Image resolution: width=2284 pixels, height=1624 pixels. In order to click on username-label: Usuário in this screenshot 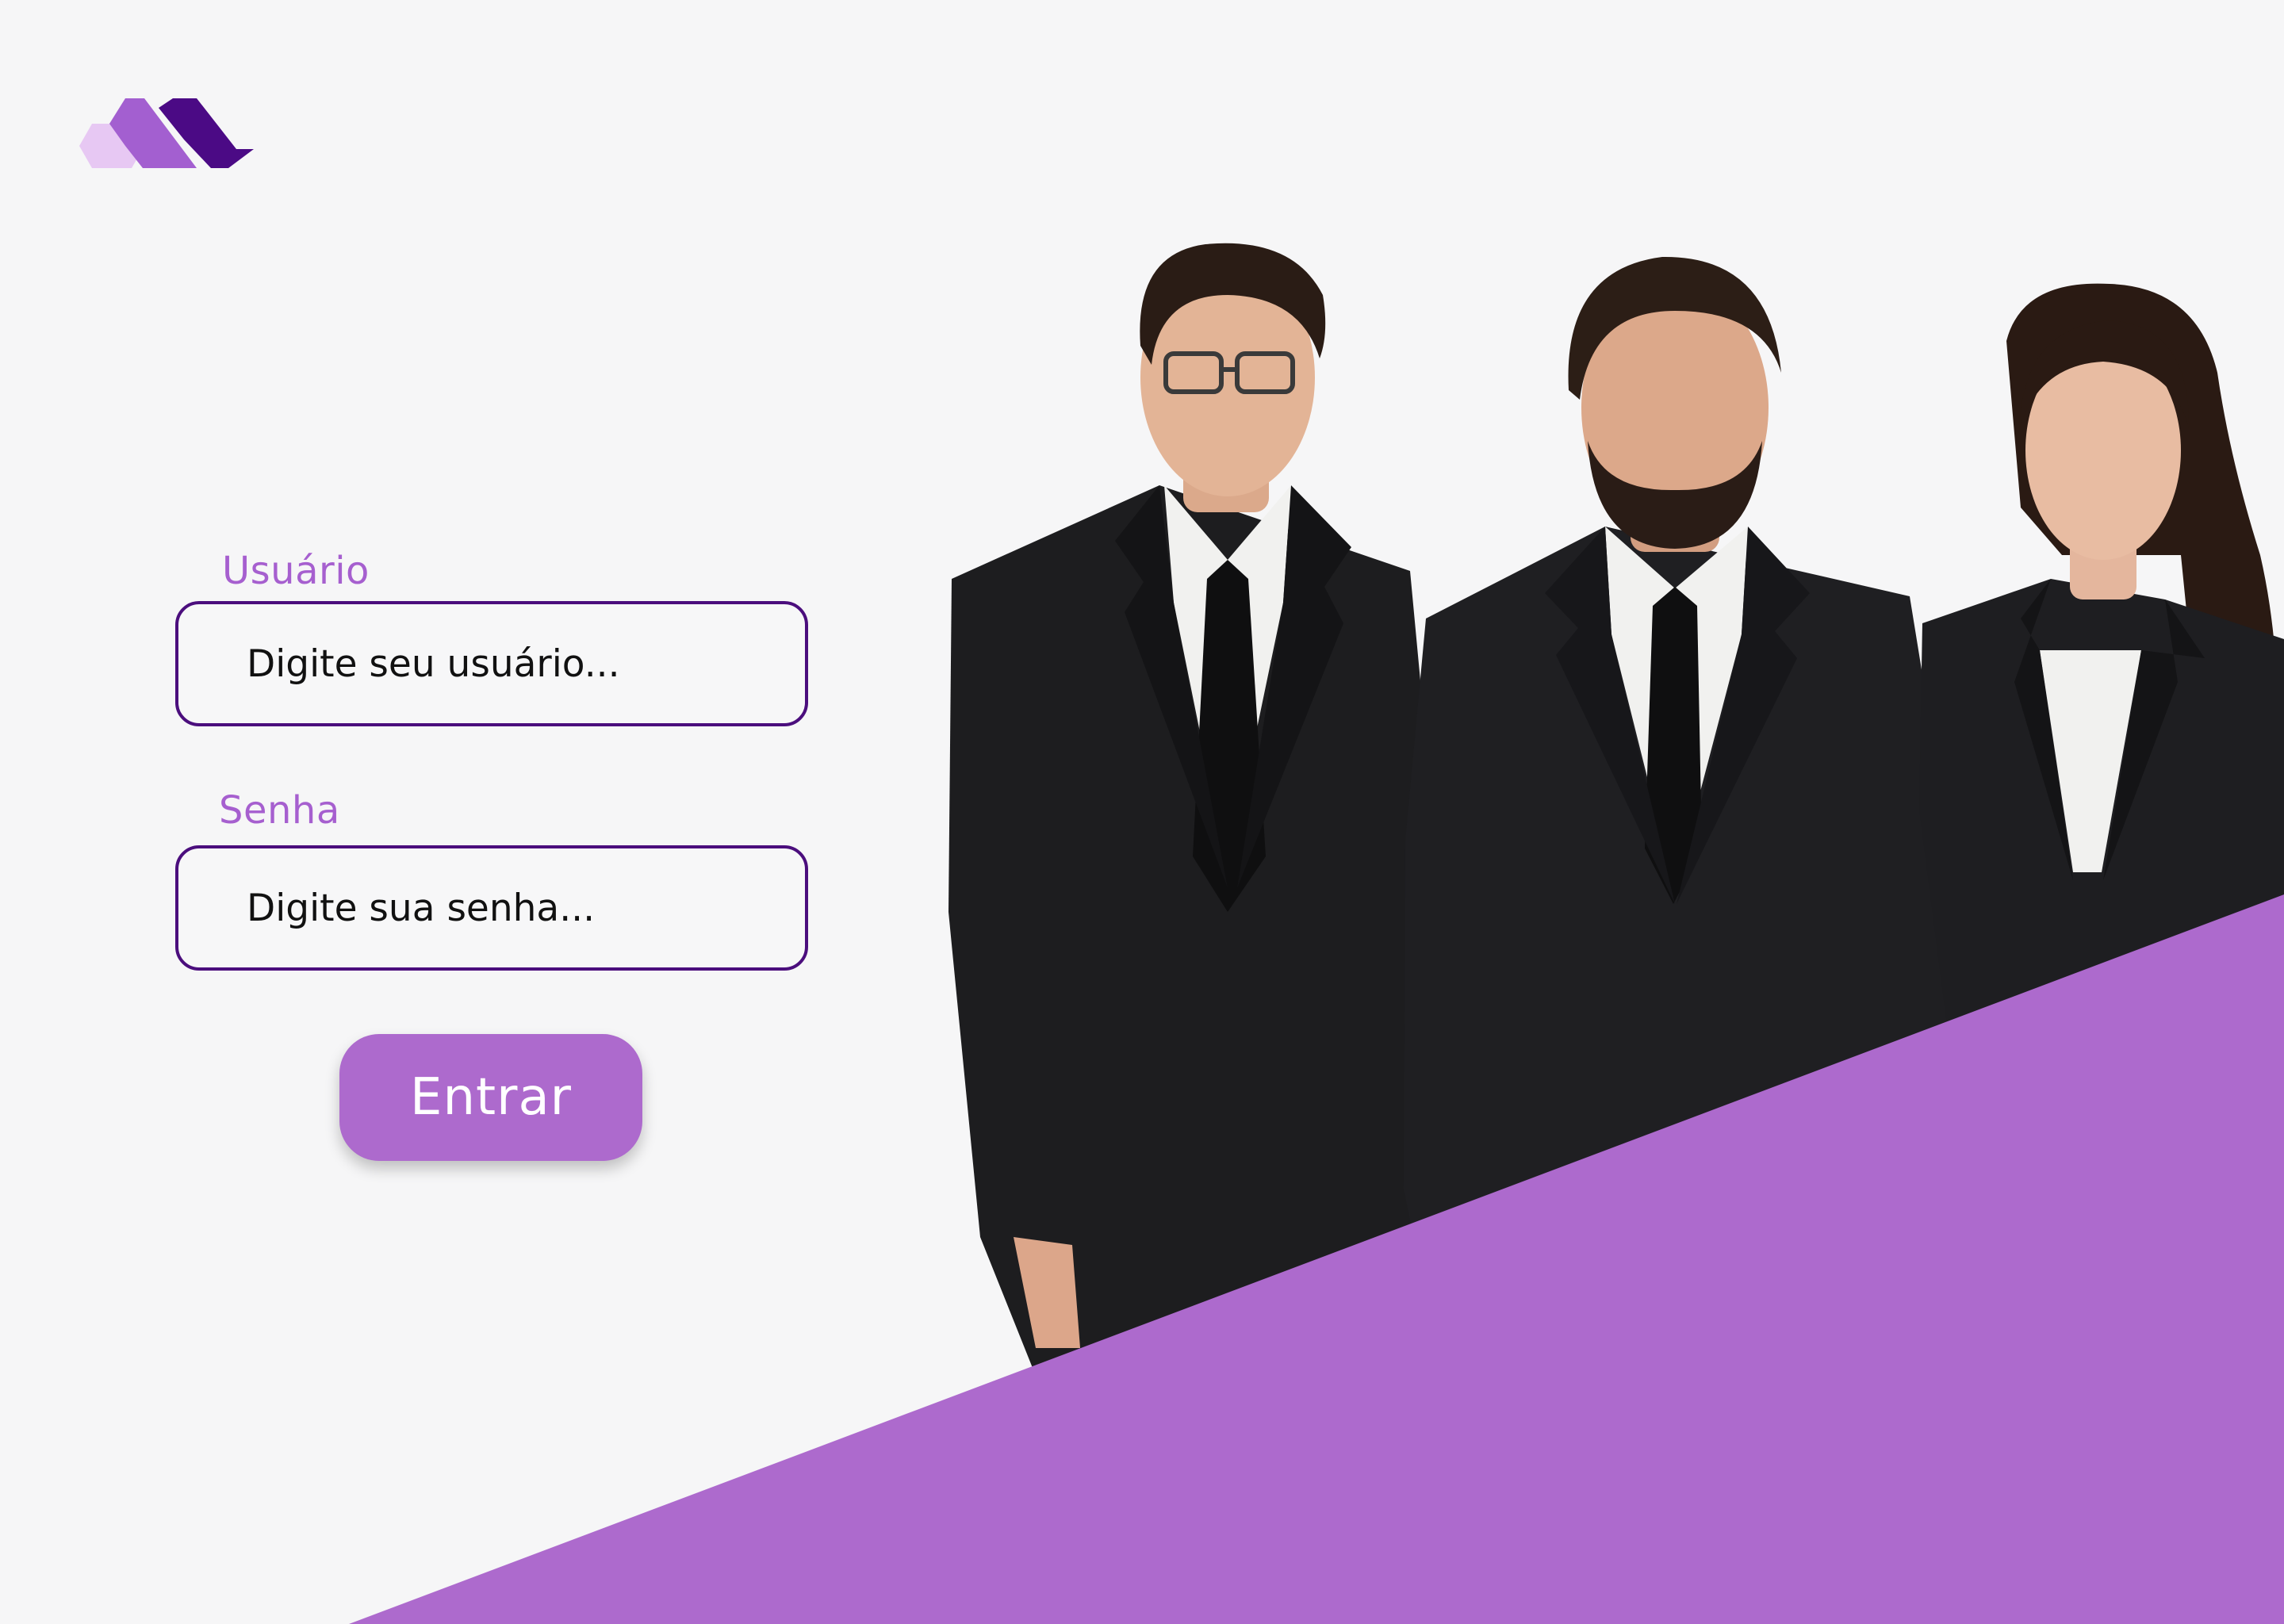, I will do `click(296, 571)`.